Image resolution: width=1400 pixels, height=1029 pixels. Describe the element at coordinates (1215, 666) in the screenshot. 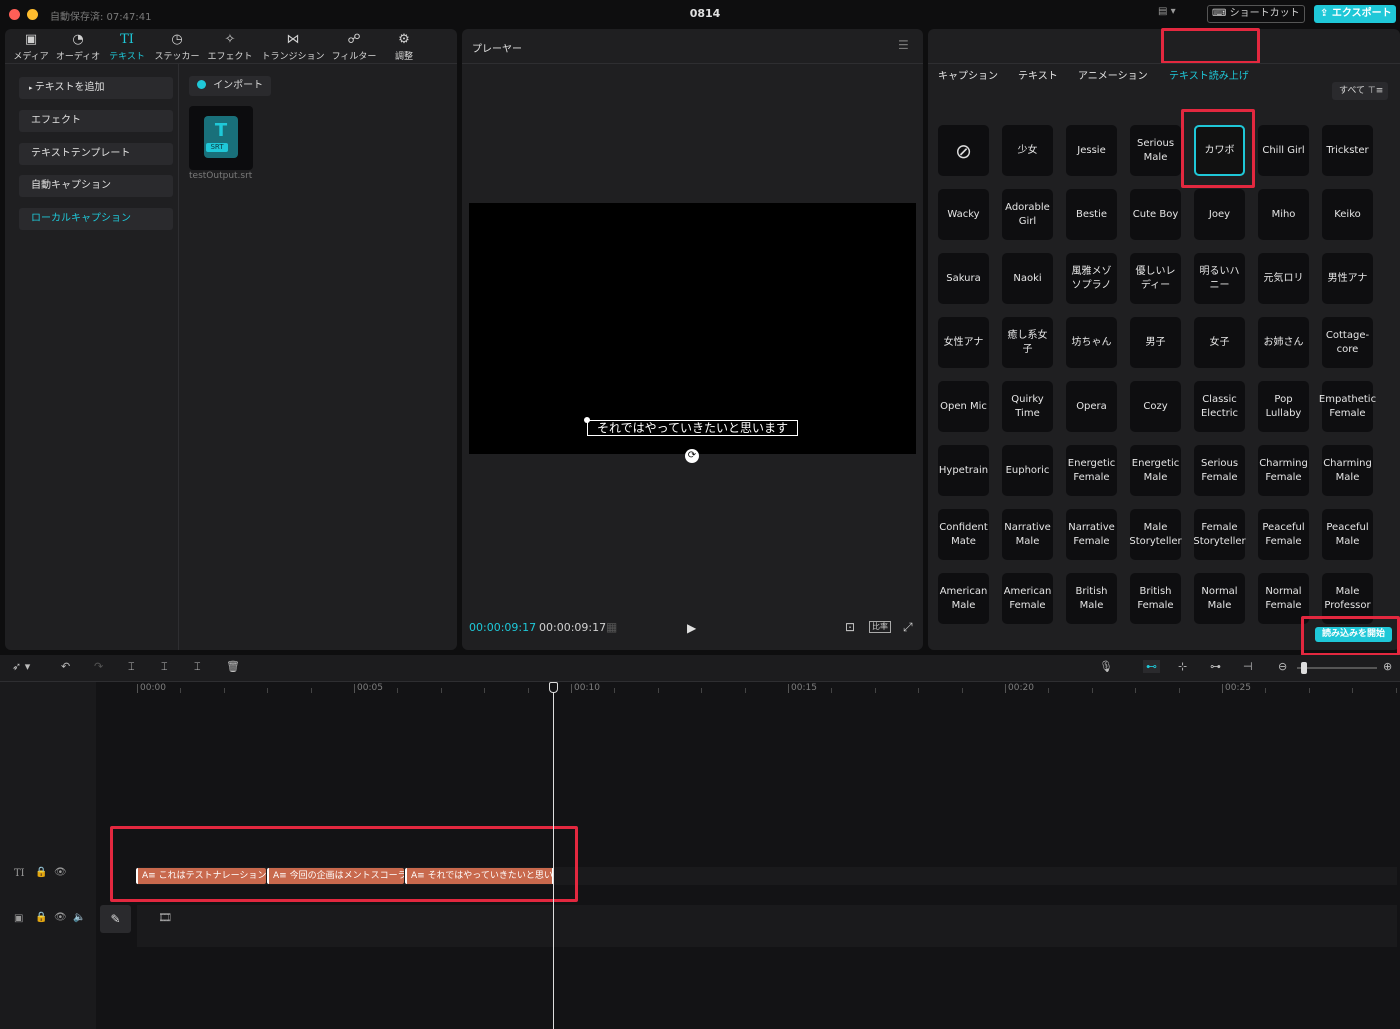

I see `chain-icon: ⊶` at that location.